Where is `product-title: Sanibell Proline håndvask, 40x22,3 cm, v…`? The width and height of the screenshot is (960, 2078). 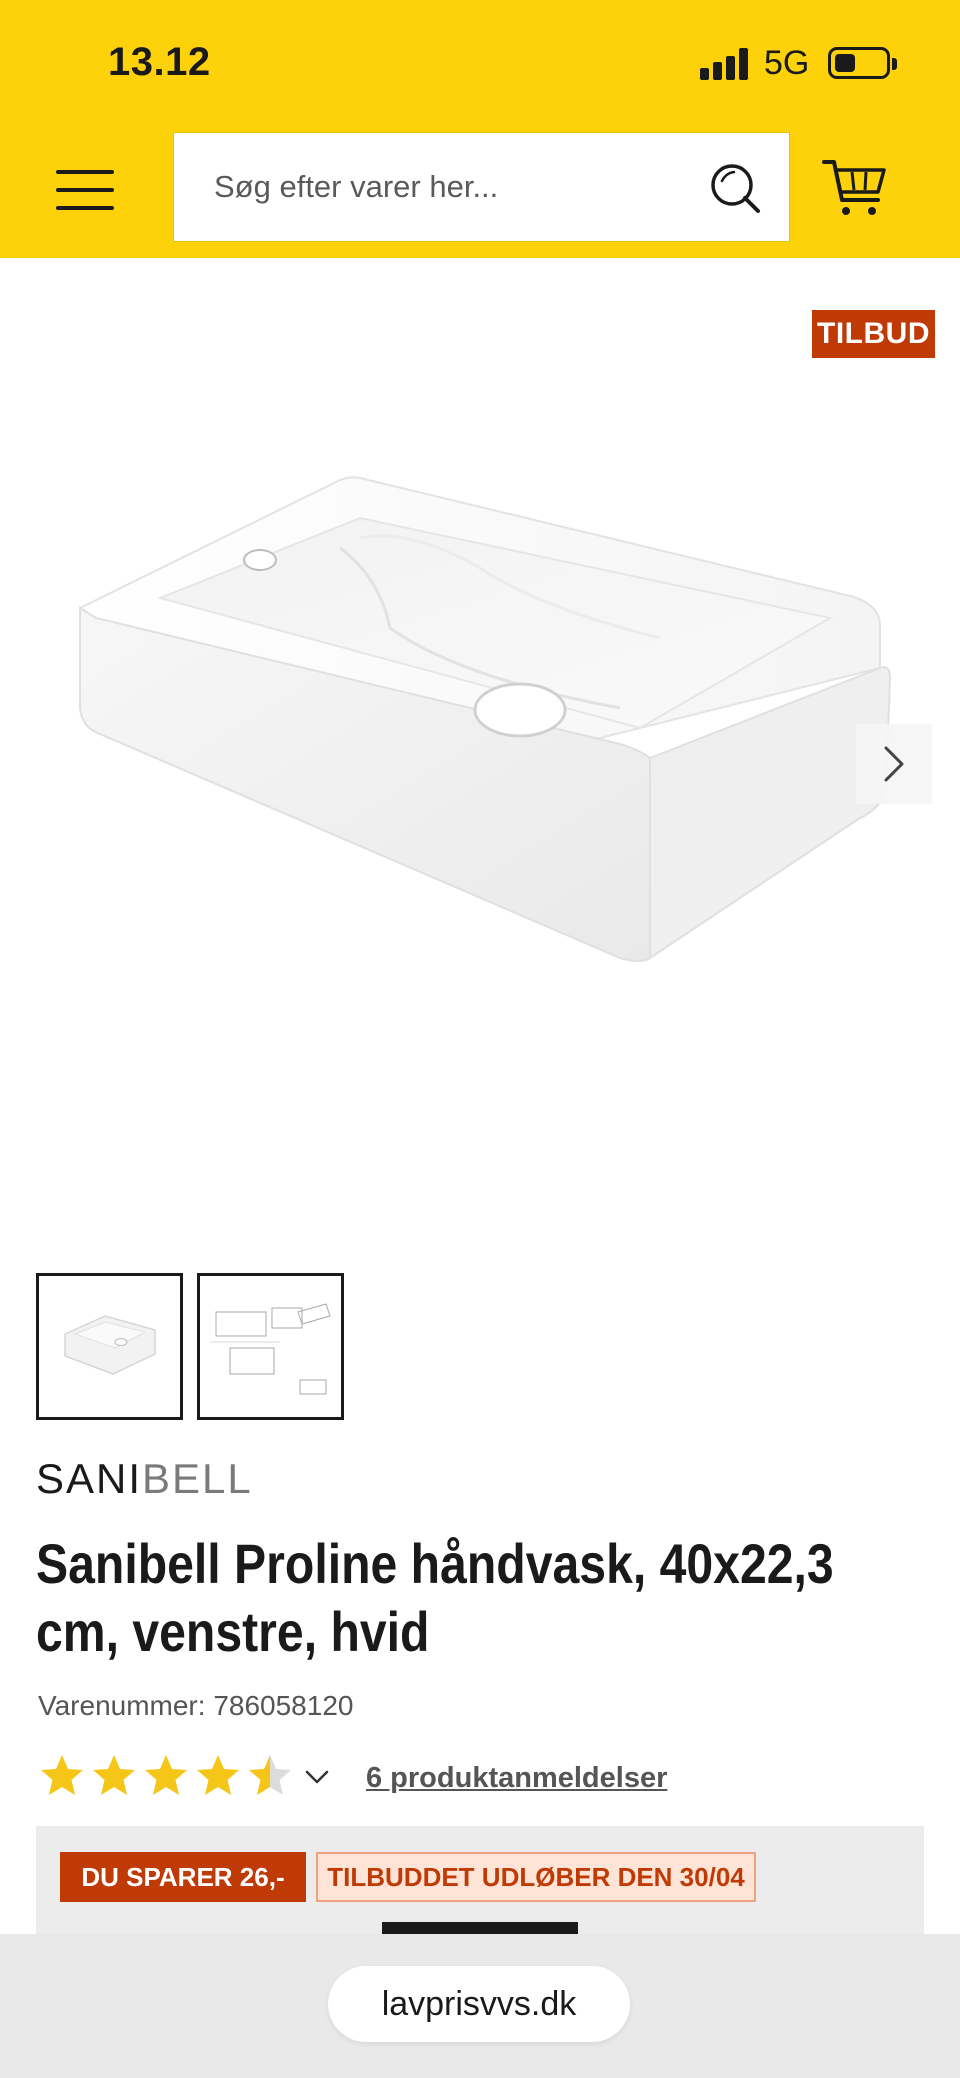 product-title: Sanibell Proline håndvask, 40x22,3 cm, v… is located at coordinates (435, 1597).